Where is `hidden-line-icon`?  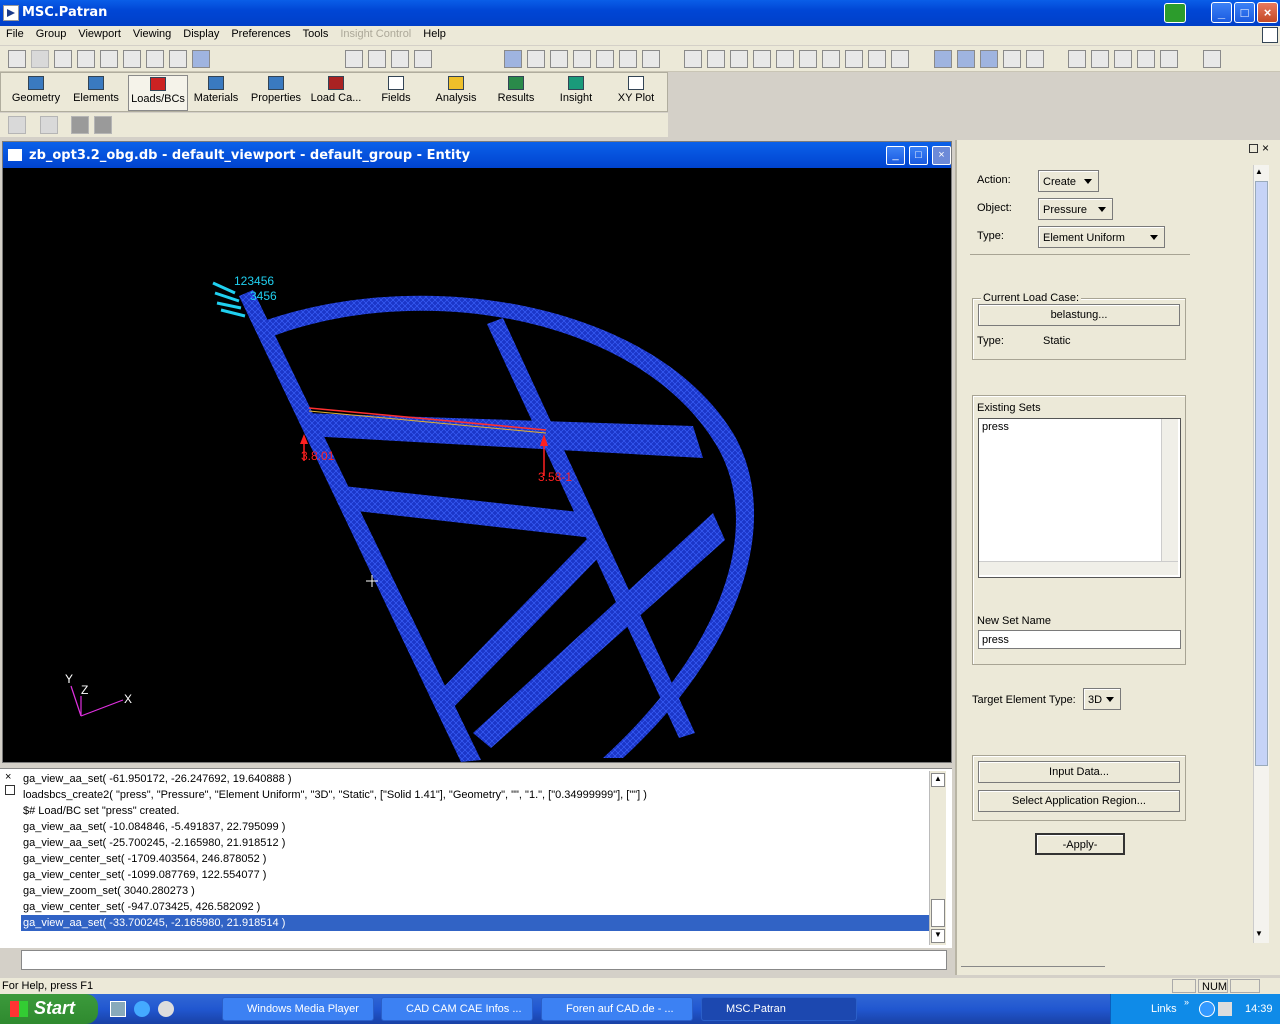
hidden-line-icon is located at coordinates (966, 59).